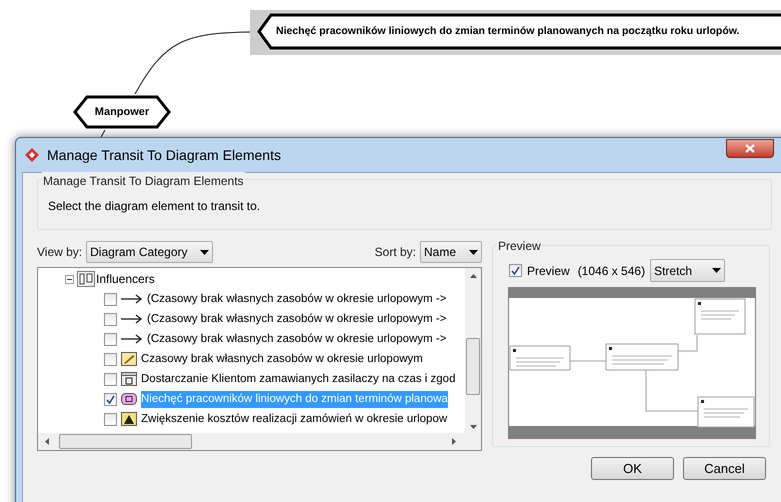  What do you see at coordinates (129, 419) in the screenshot?
I see `warning-icon` at bounding box center [129, 419].